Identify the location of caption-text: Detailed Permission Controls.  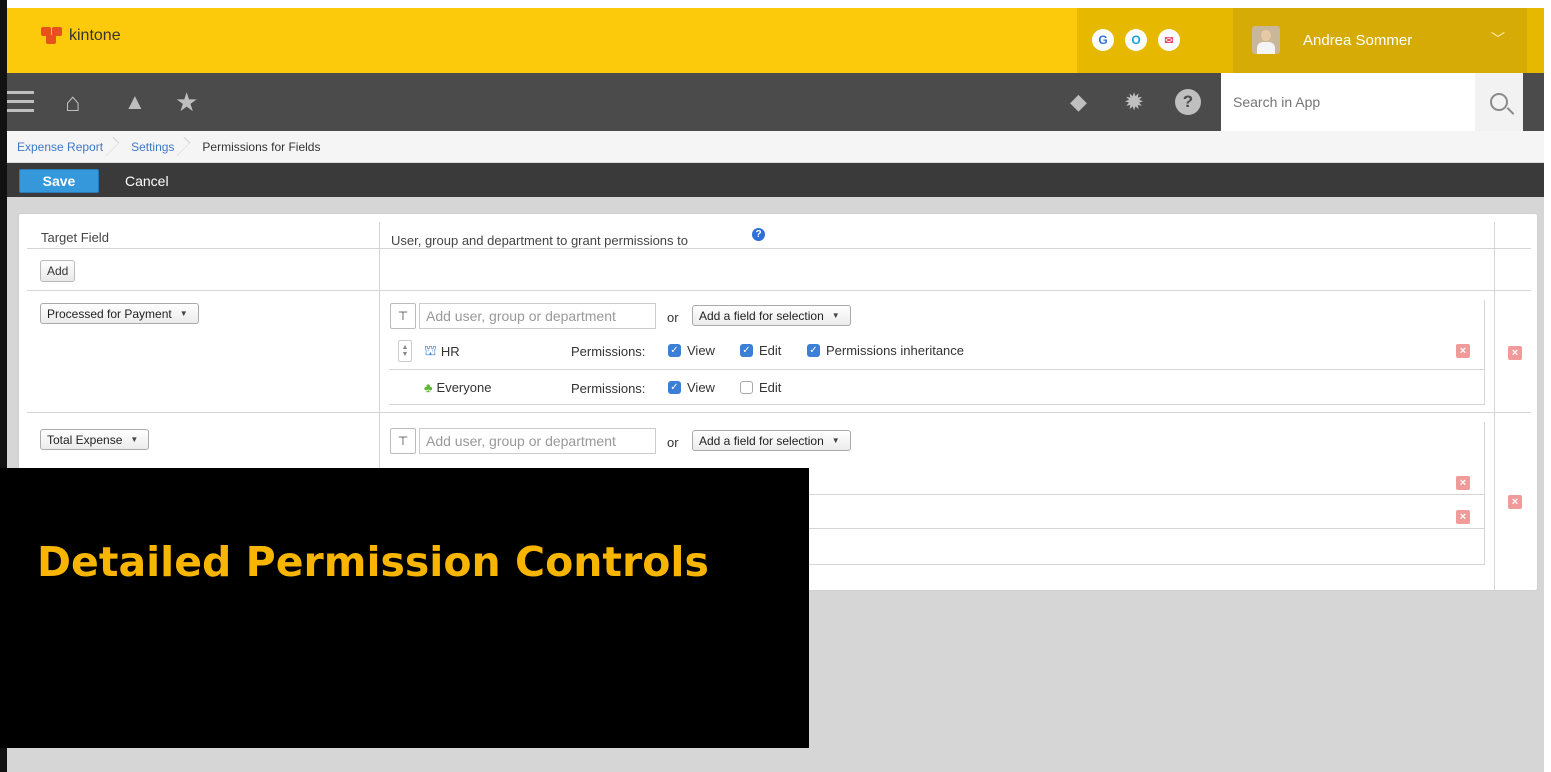
(373, 562).